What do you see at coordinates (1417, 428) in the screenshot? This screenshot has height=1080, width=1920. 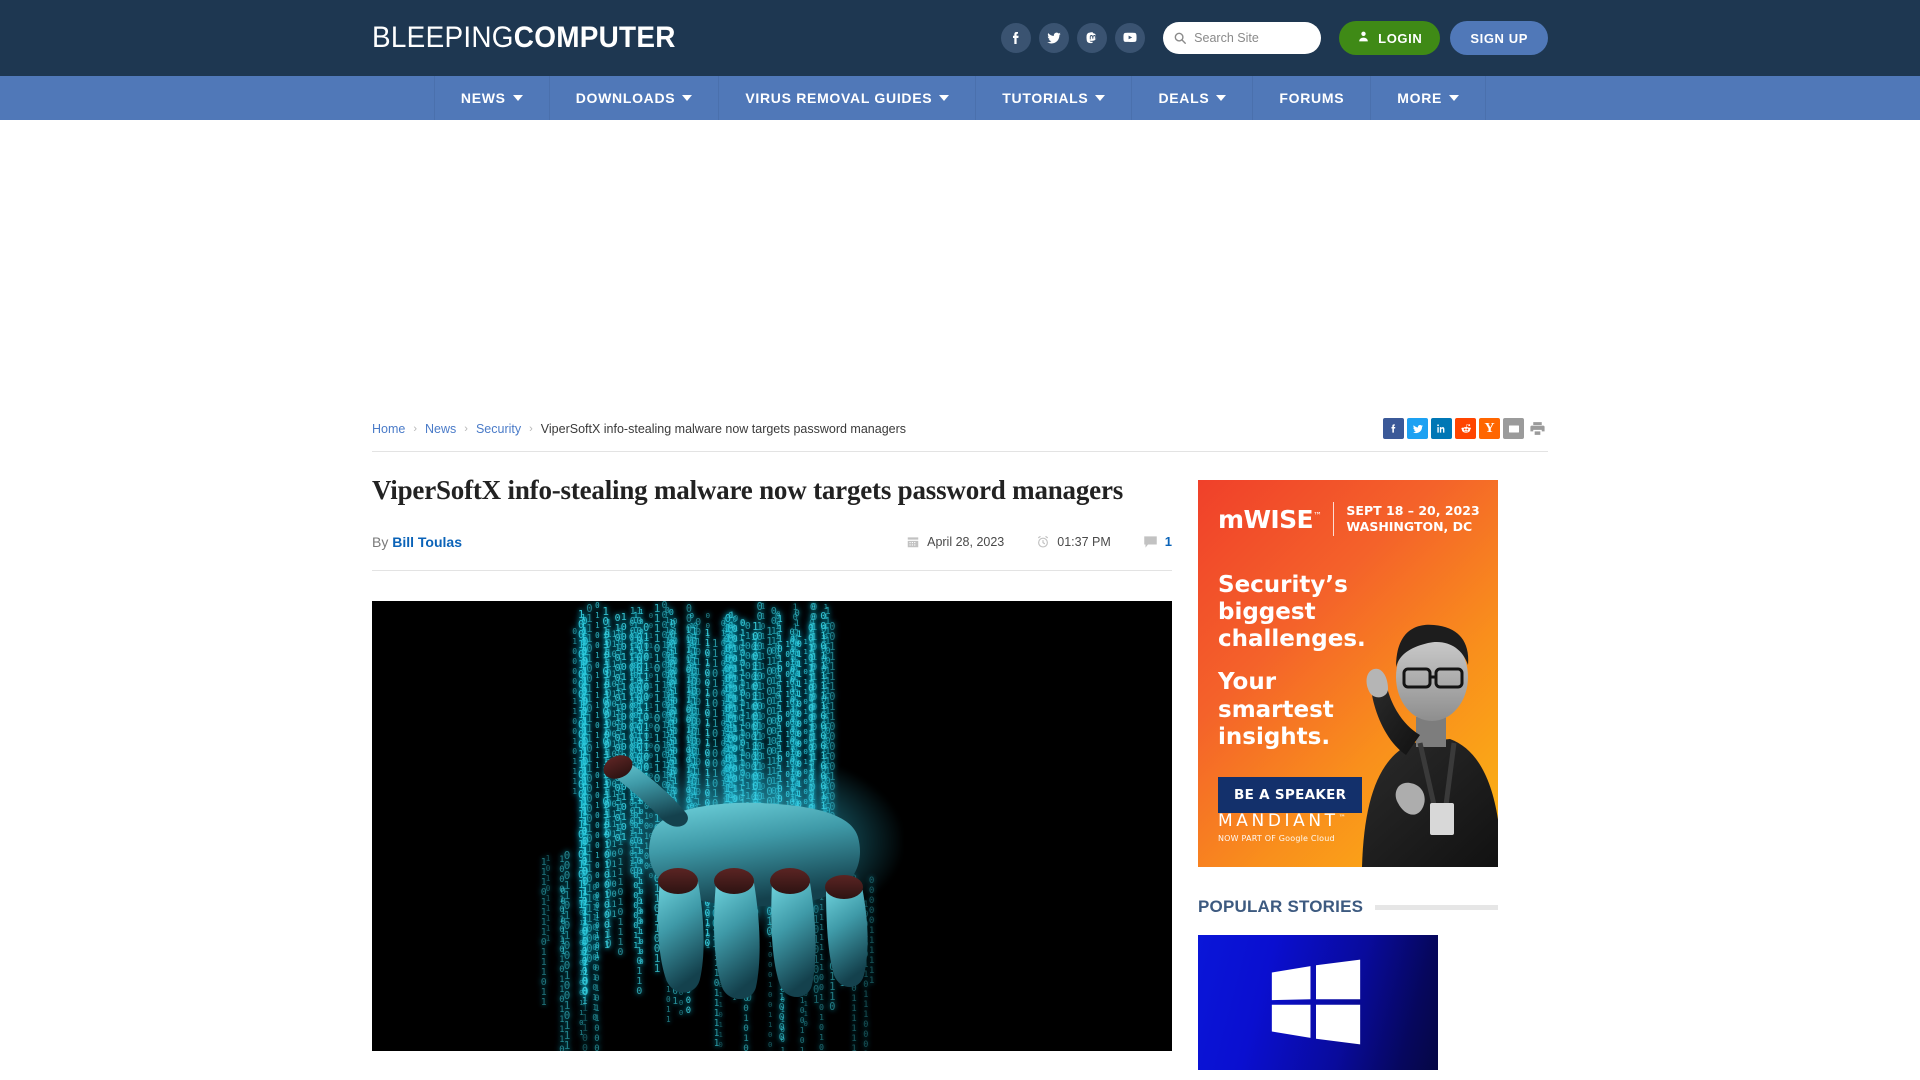 I see `share-twitter-icon` at bounding box center [1417, 428].